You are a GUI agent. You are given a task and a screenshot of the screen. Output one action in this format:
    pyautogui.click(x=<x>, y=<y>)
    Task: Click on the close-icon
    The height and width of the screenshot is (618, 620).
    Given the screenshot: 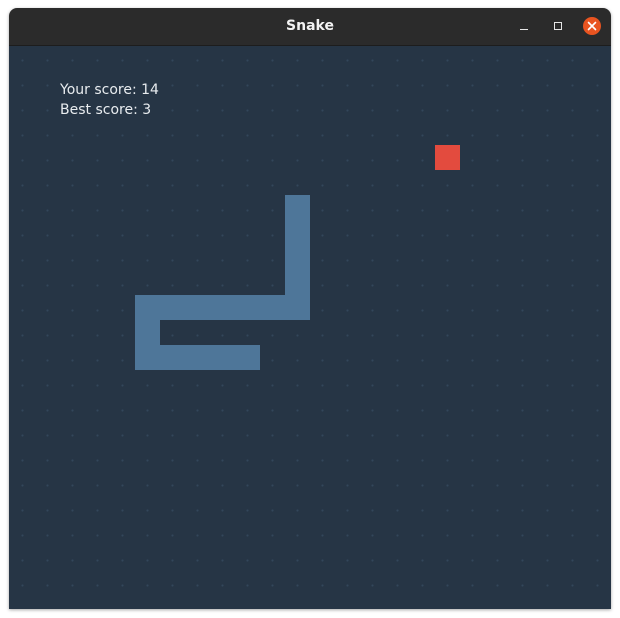 What is the action you would take?
    pyautogui.click(x=592, y=26)
    